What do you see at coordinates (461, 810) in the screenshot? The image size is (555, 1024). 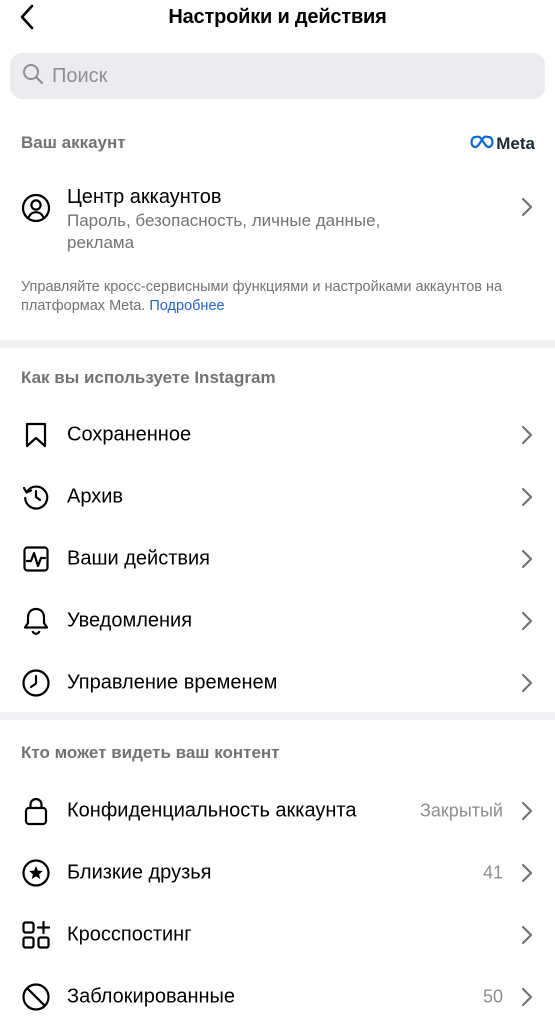 I see `menu-item-value: Закрытый` at bounding box center [461, 810].